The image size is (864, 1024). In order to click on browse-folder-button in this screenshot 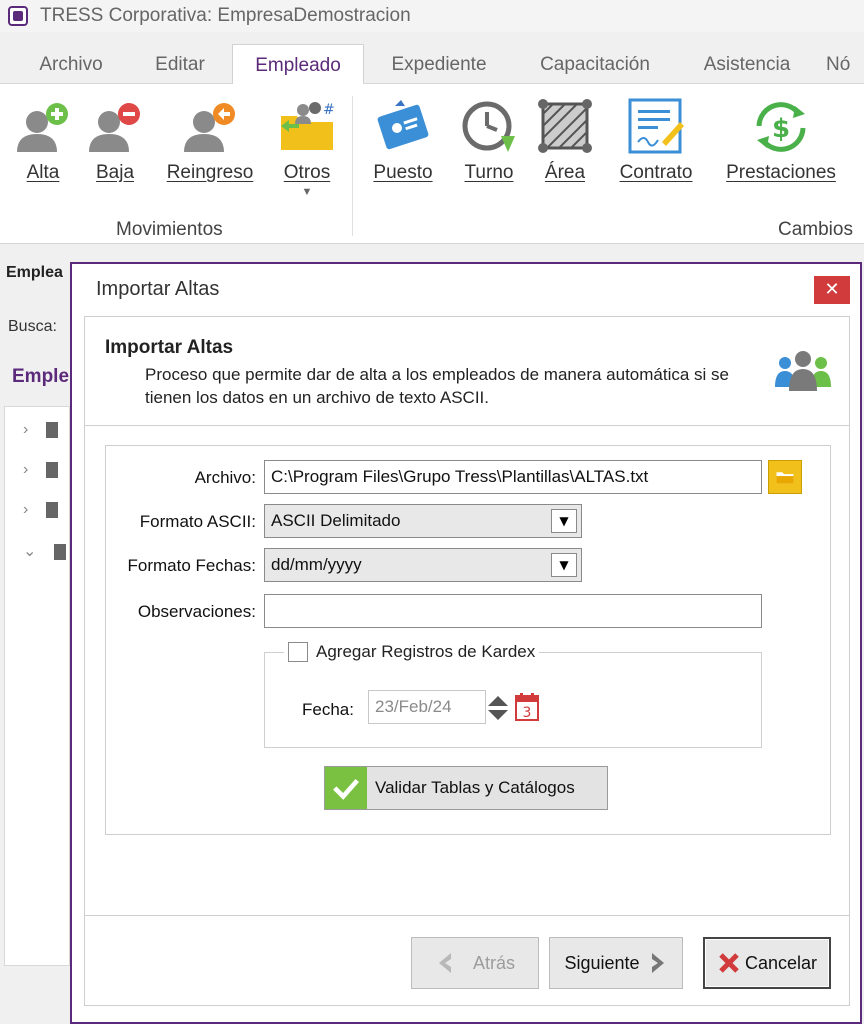, I will do `click(785, 477)`.